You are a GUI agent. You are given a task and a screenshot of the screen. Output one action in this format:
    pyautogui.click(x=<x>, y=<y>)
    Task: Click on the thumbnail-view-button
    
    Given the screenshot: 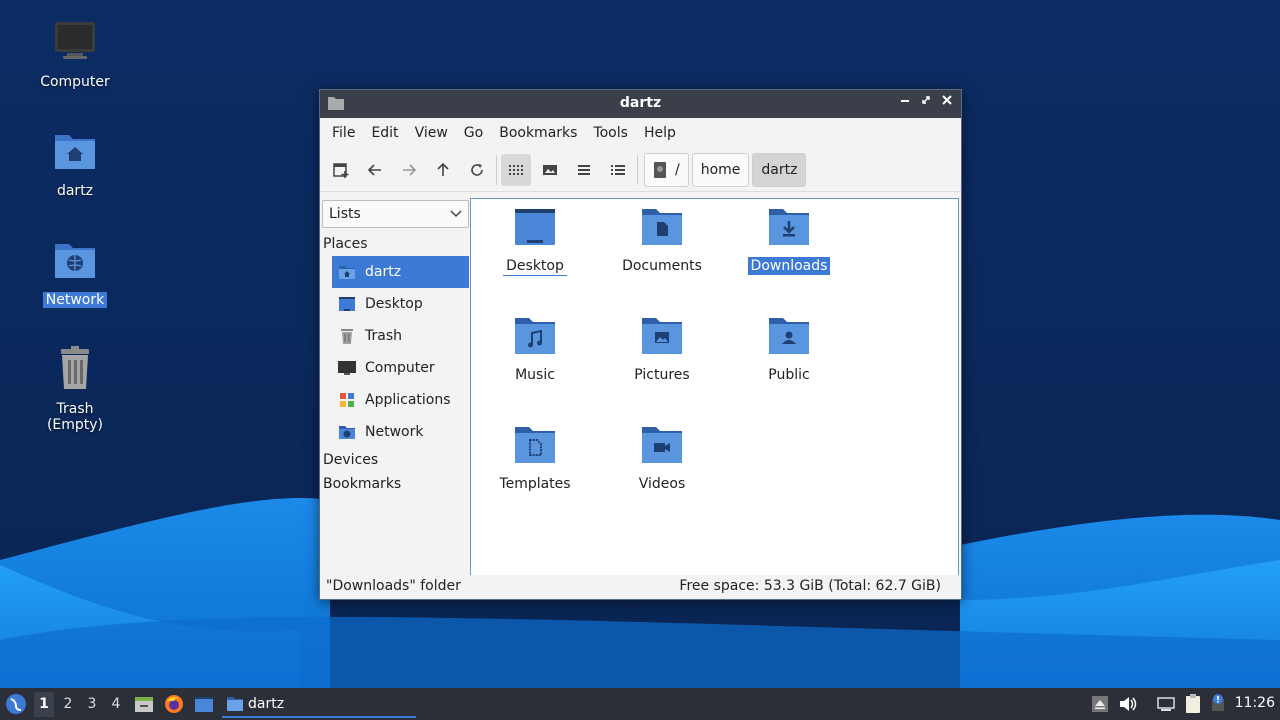 What is the action you would take?
    pyautogui.click(x=550, y=170)
    